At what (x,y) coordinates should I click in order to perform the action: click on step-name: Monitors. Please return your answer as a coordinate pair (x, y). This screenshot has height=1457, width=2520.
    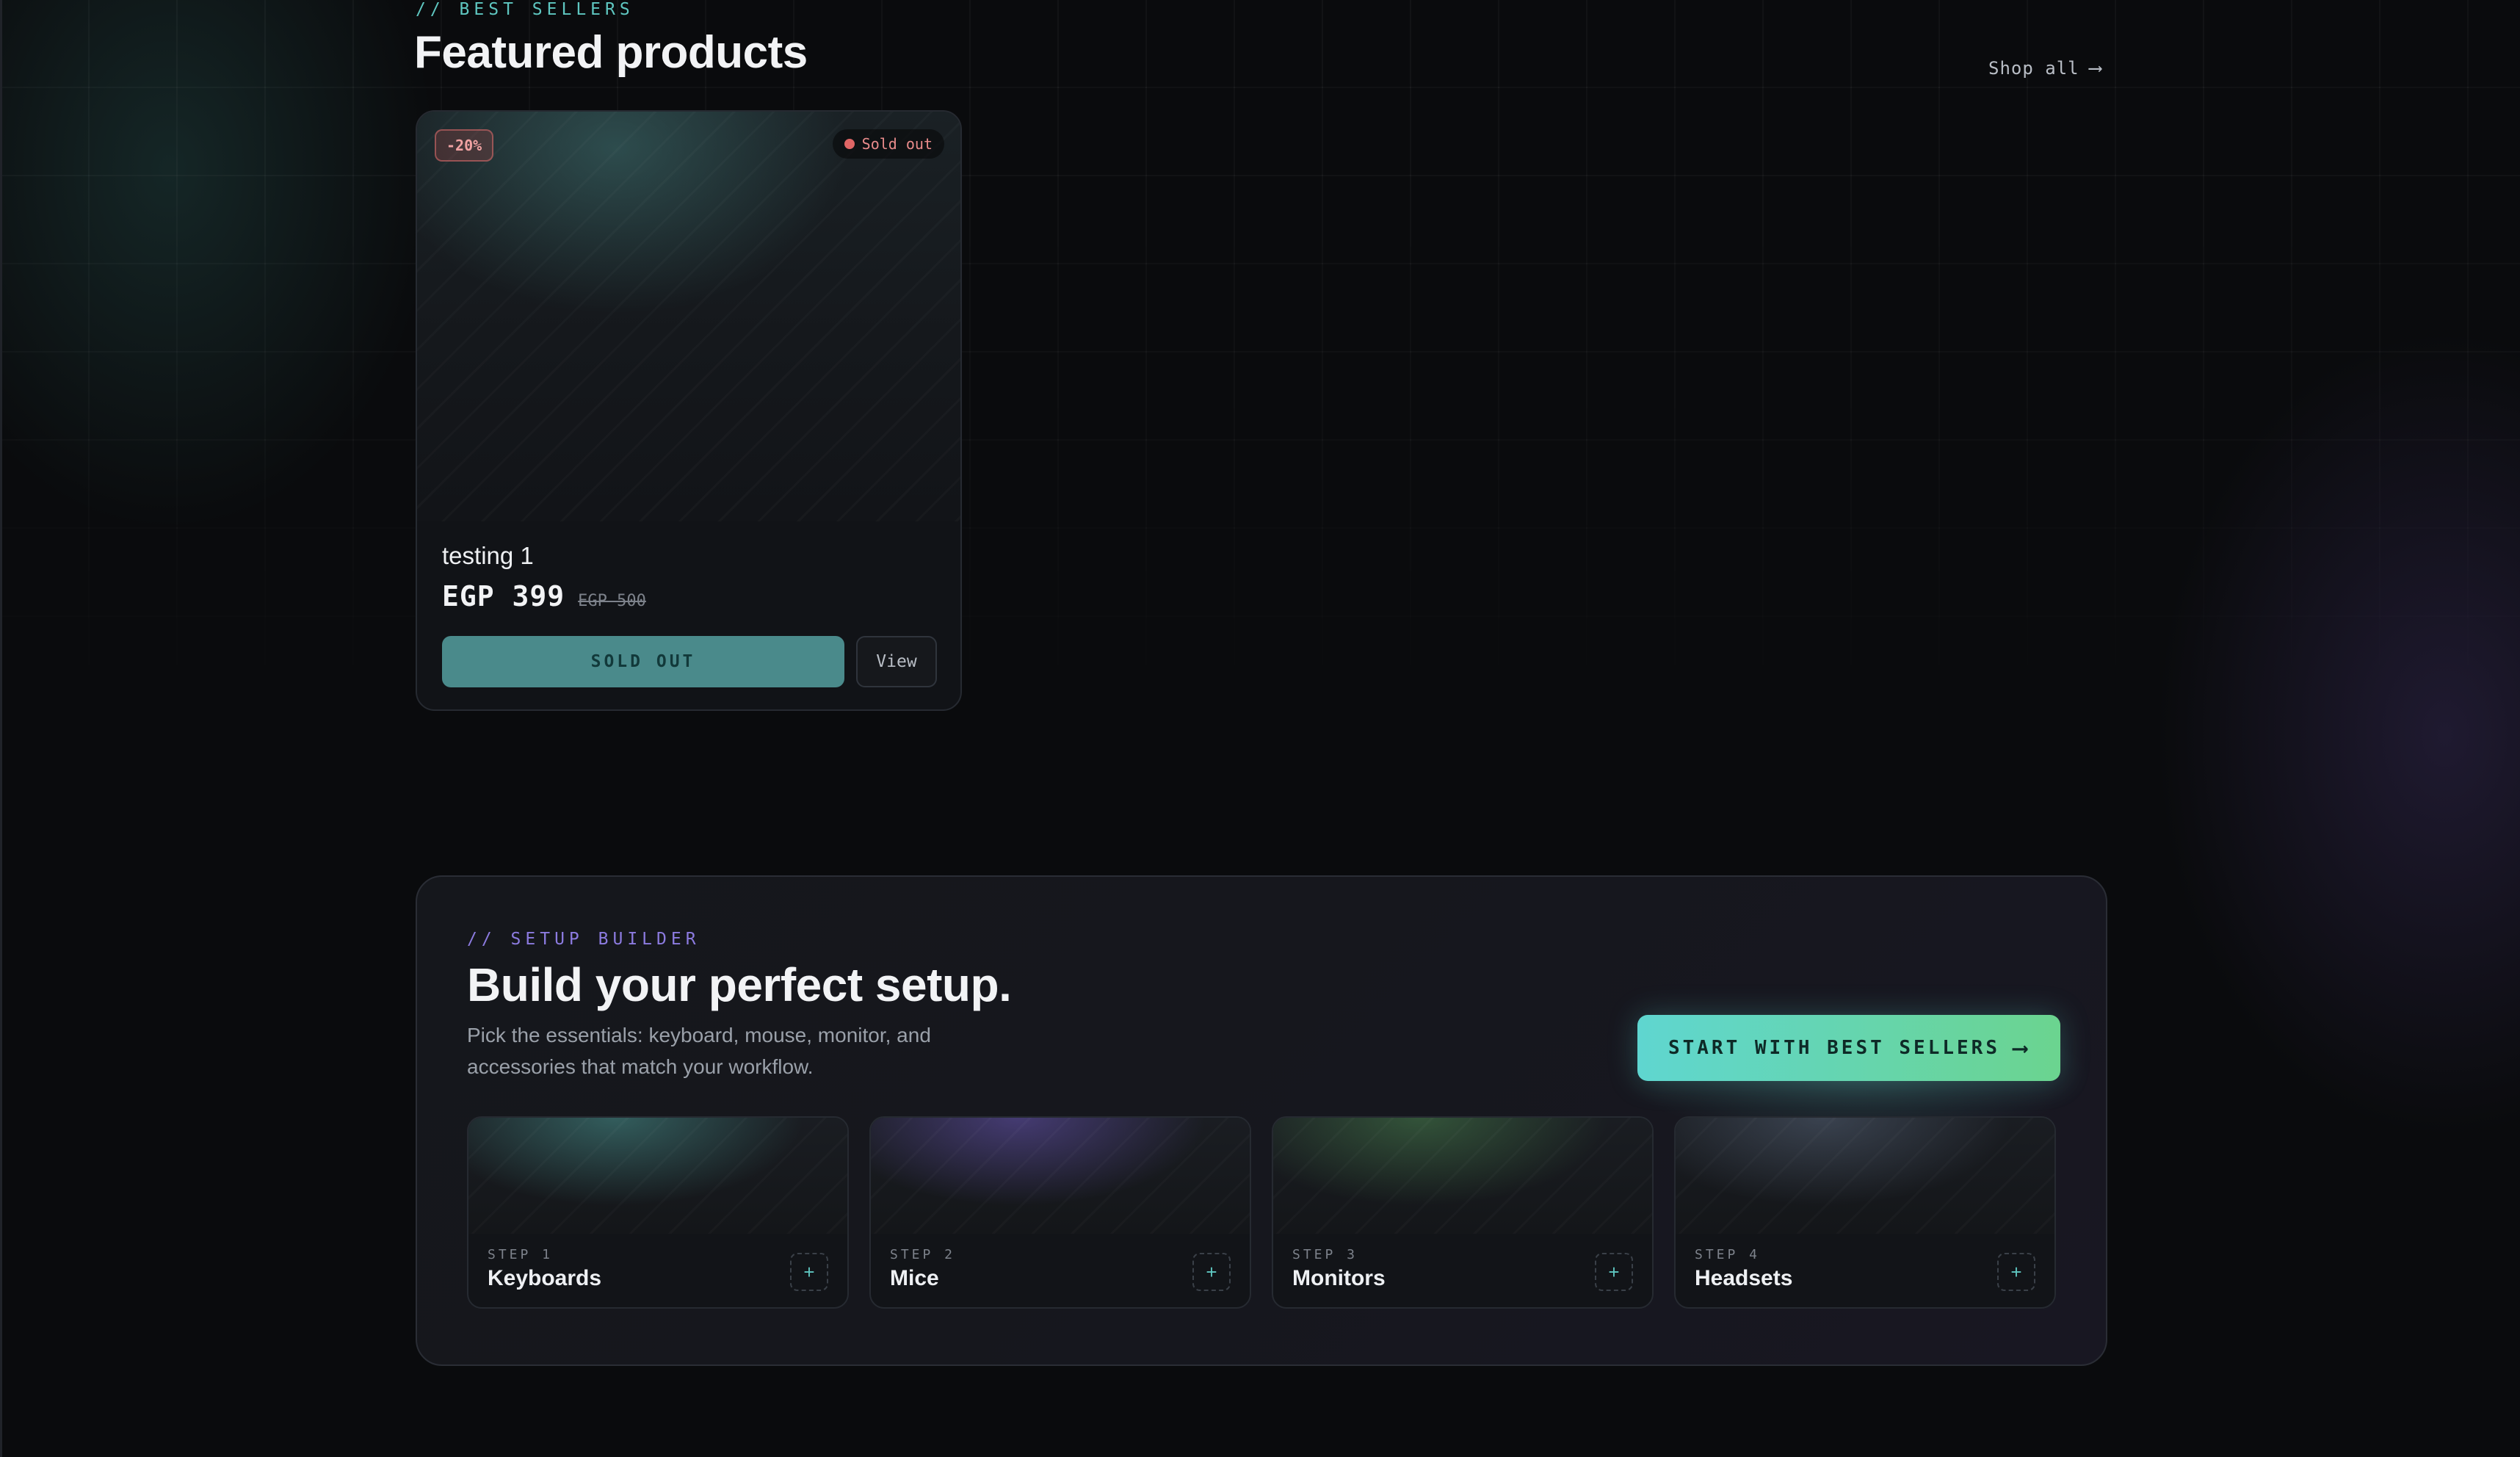
    Looking at the image, I should click on (1339, 1278).